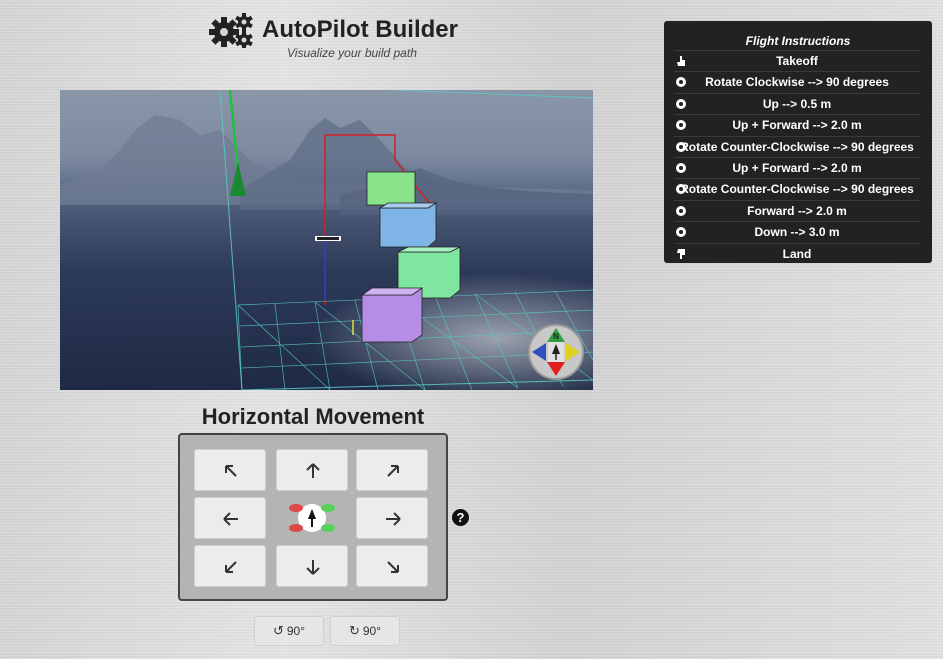 This screenshot has width=943, height=659. I want to click on instruction-label: Takeoff, so click(797, 61).